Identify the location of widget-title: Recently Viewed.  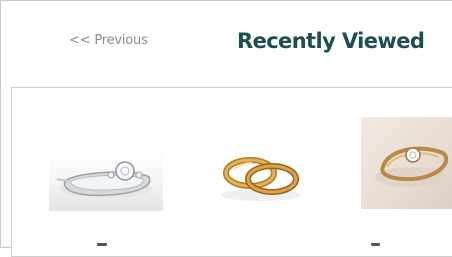
(331, 41).